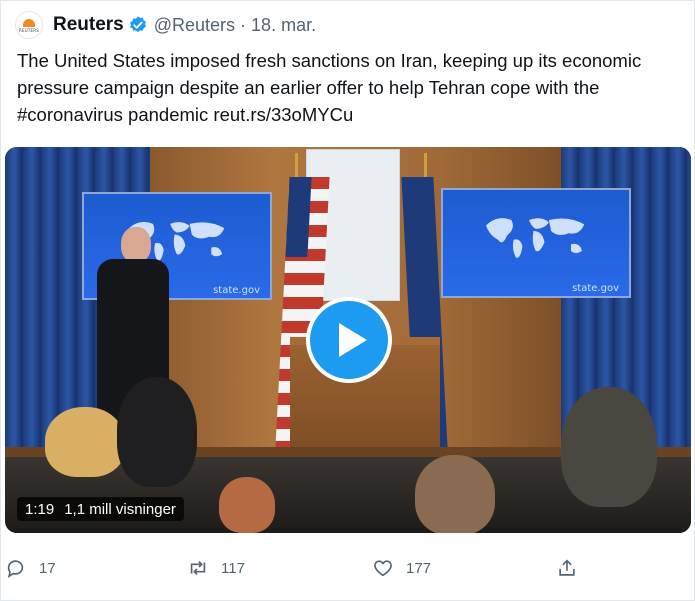  I want to click on screen-url-right: state.gov, so click(595, 288).